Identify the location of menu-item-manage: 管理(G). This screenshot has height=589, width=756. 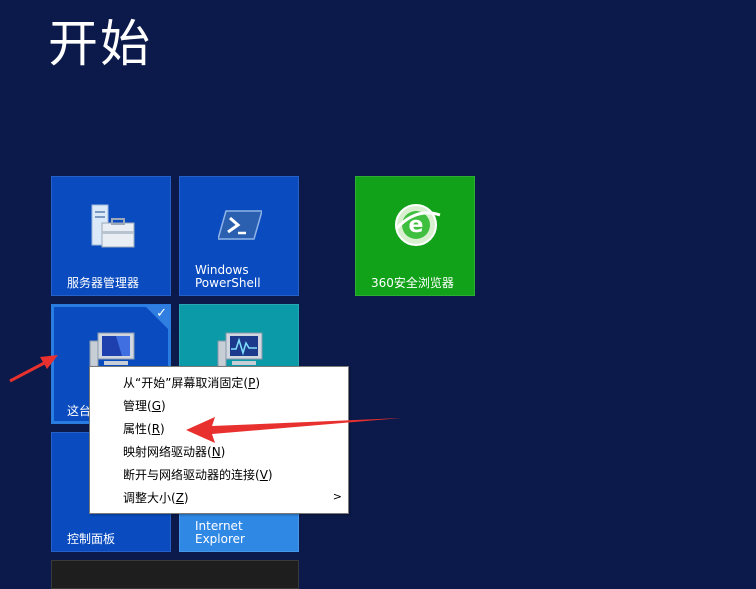
(144, 406).